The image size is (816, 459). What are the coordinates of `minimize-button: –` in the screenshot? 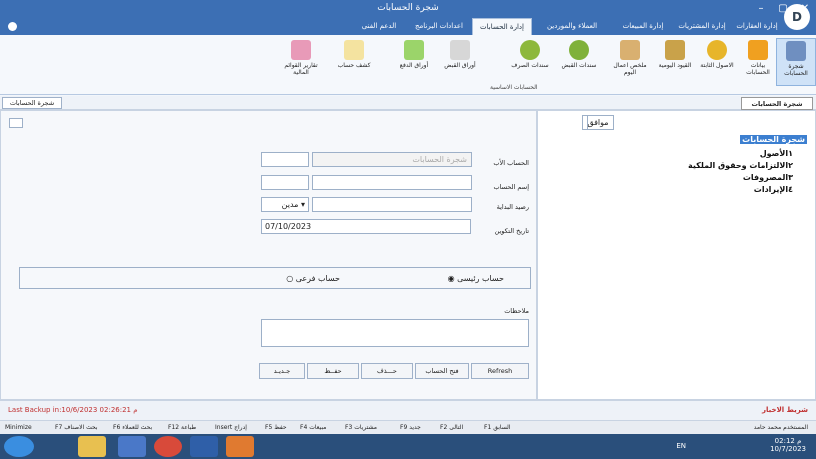 It's located at (761, 9).